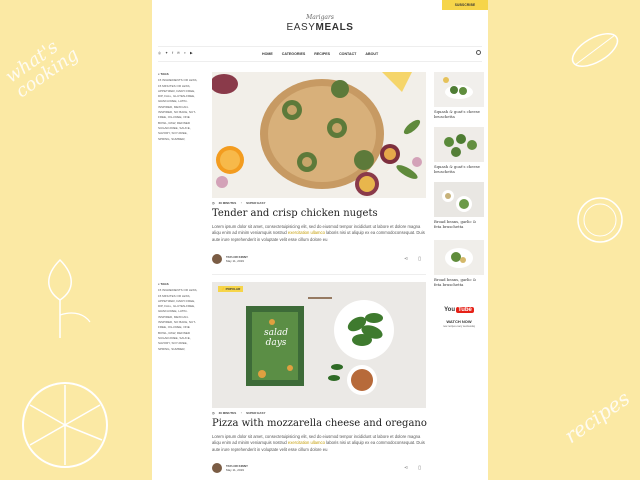  What do you see at coordinates (166, 53) in the screenshot?
I see `twitter-icon: ✦` at bounding box center [166, 53].